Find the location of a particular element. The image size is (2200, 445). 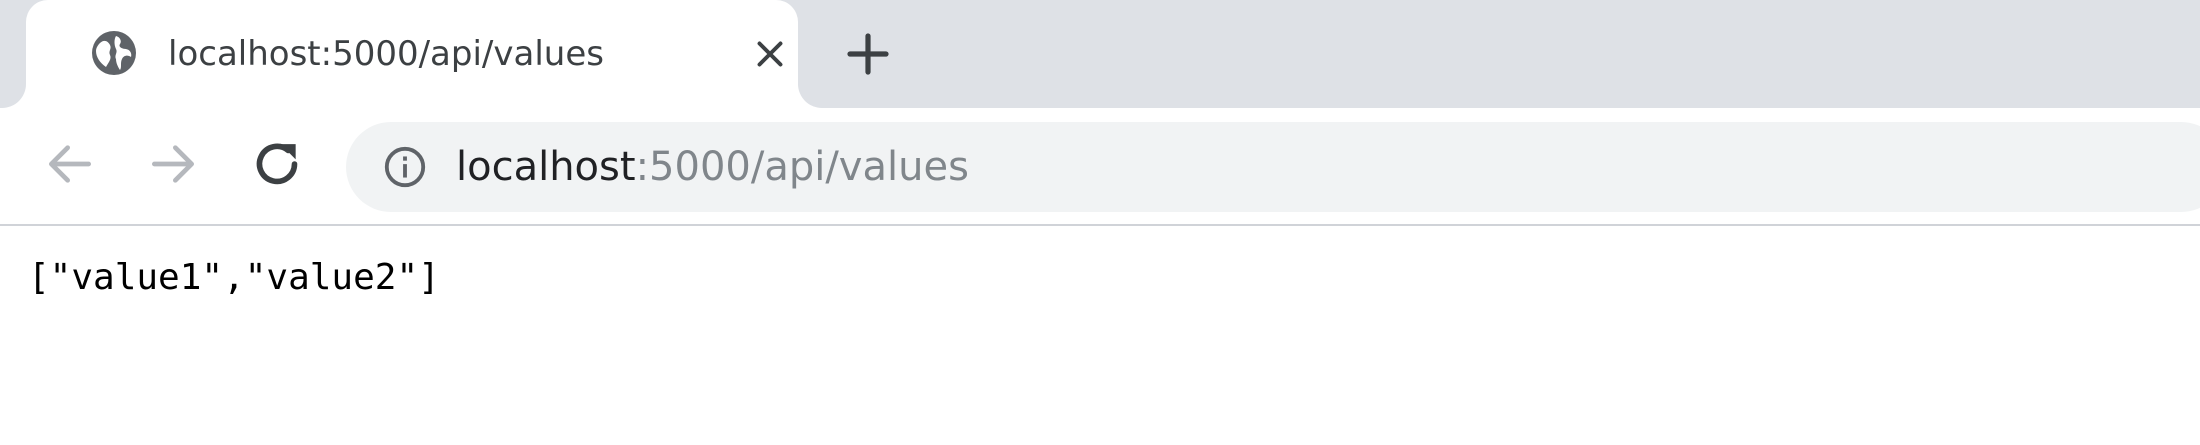

info-icon is located at coordinates (405, 167).